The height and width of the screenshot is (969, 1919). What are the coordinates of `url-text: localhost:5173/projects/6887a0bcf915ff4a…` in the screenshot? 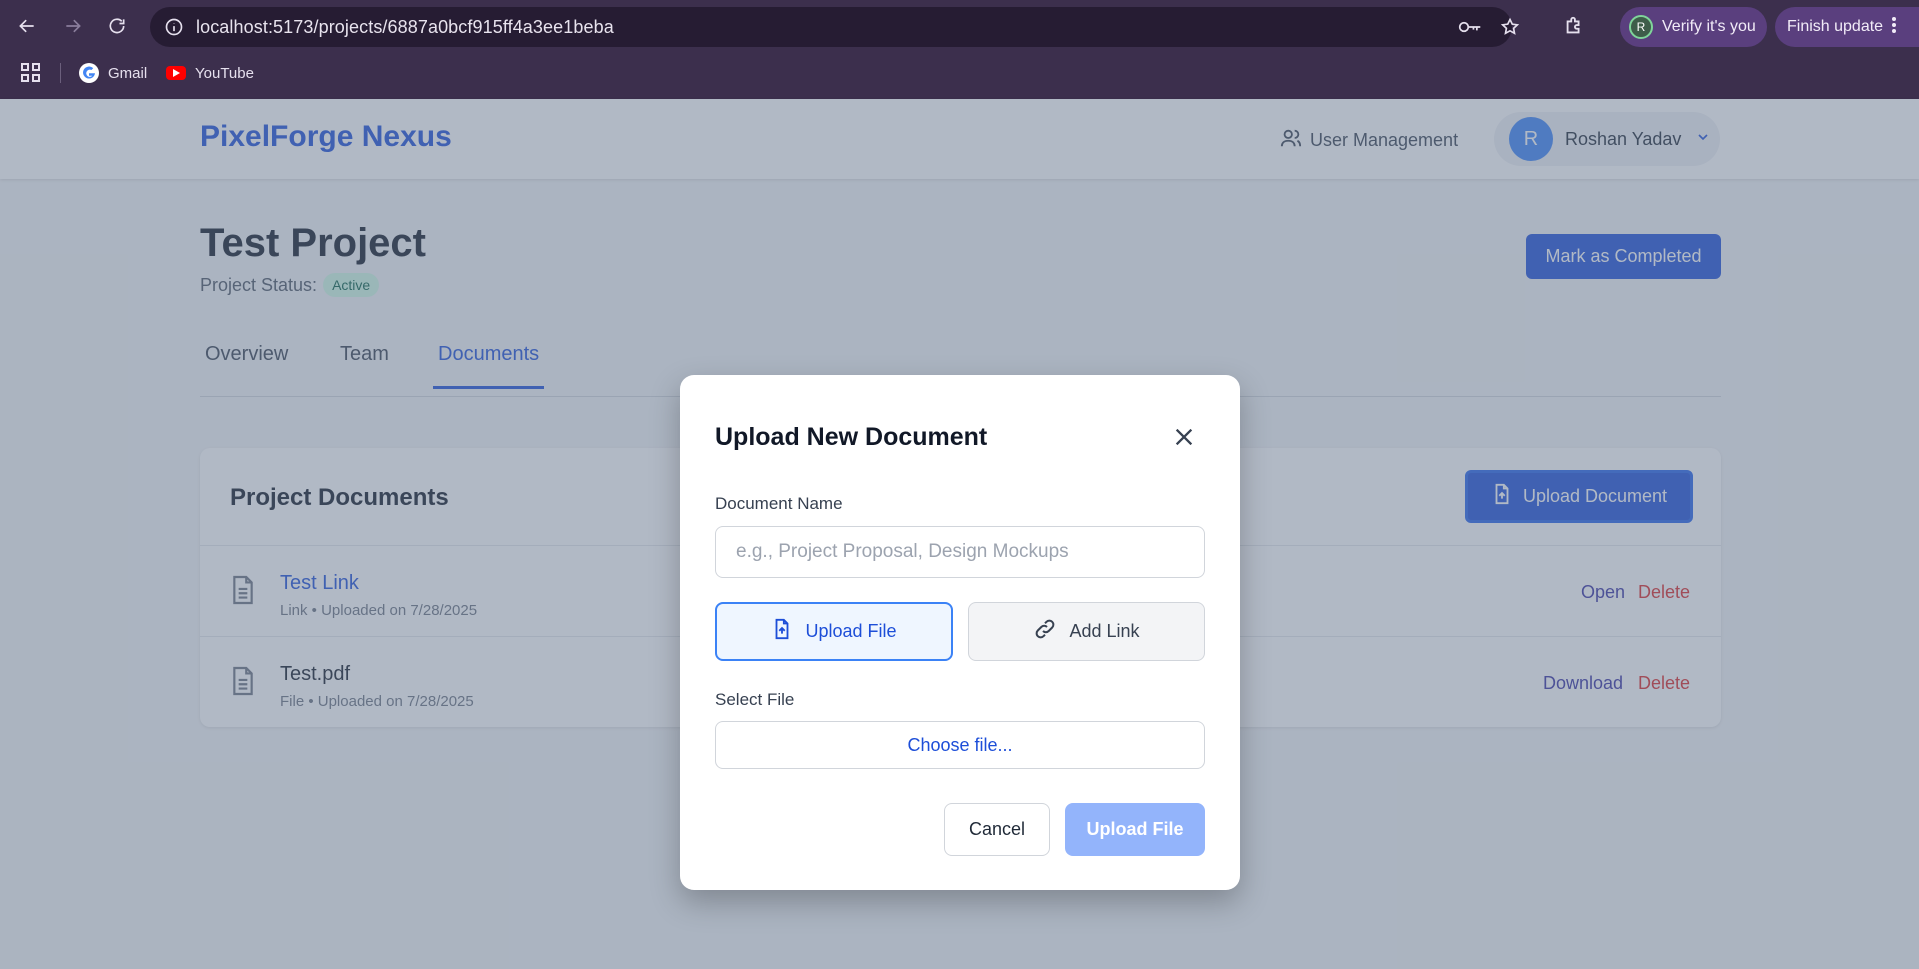 It's located at (405, 27).